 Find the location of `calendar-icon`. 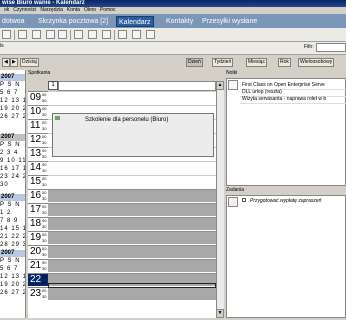

calendar-icon is located at coordinates (78, 34).